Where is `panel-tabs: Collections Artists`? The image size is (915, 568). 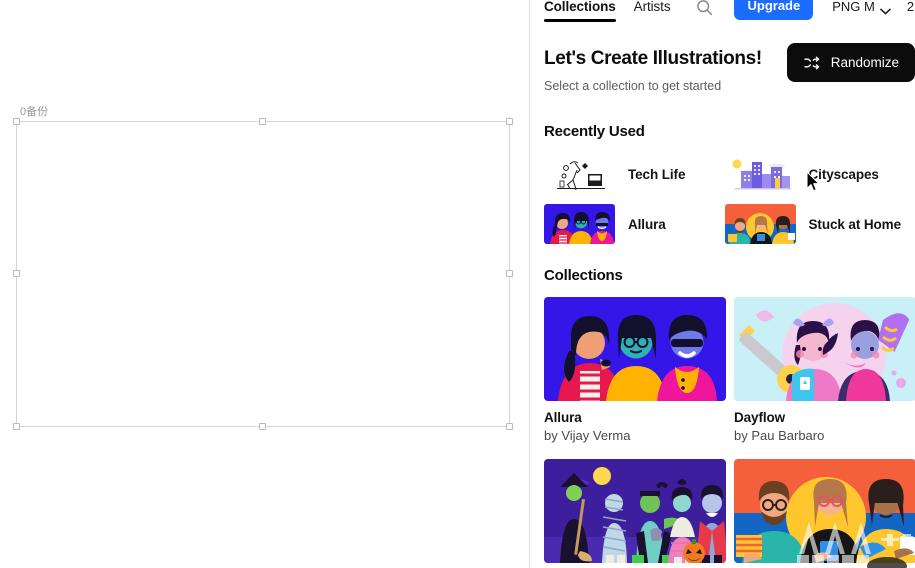 panel-tabs: Collections Artists is located at coordinates (607, 11).